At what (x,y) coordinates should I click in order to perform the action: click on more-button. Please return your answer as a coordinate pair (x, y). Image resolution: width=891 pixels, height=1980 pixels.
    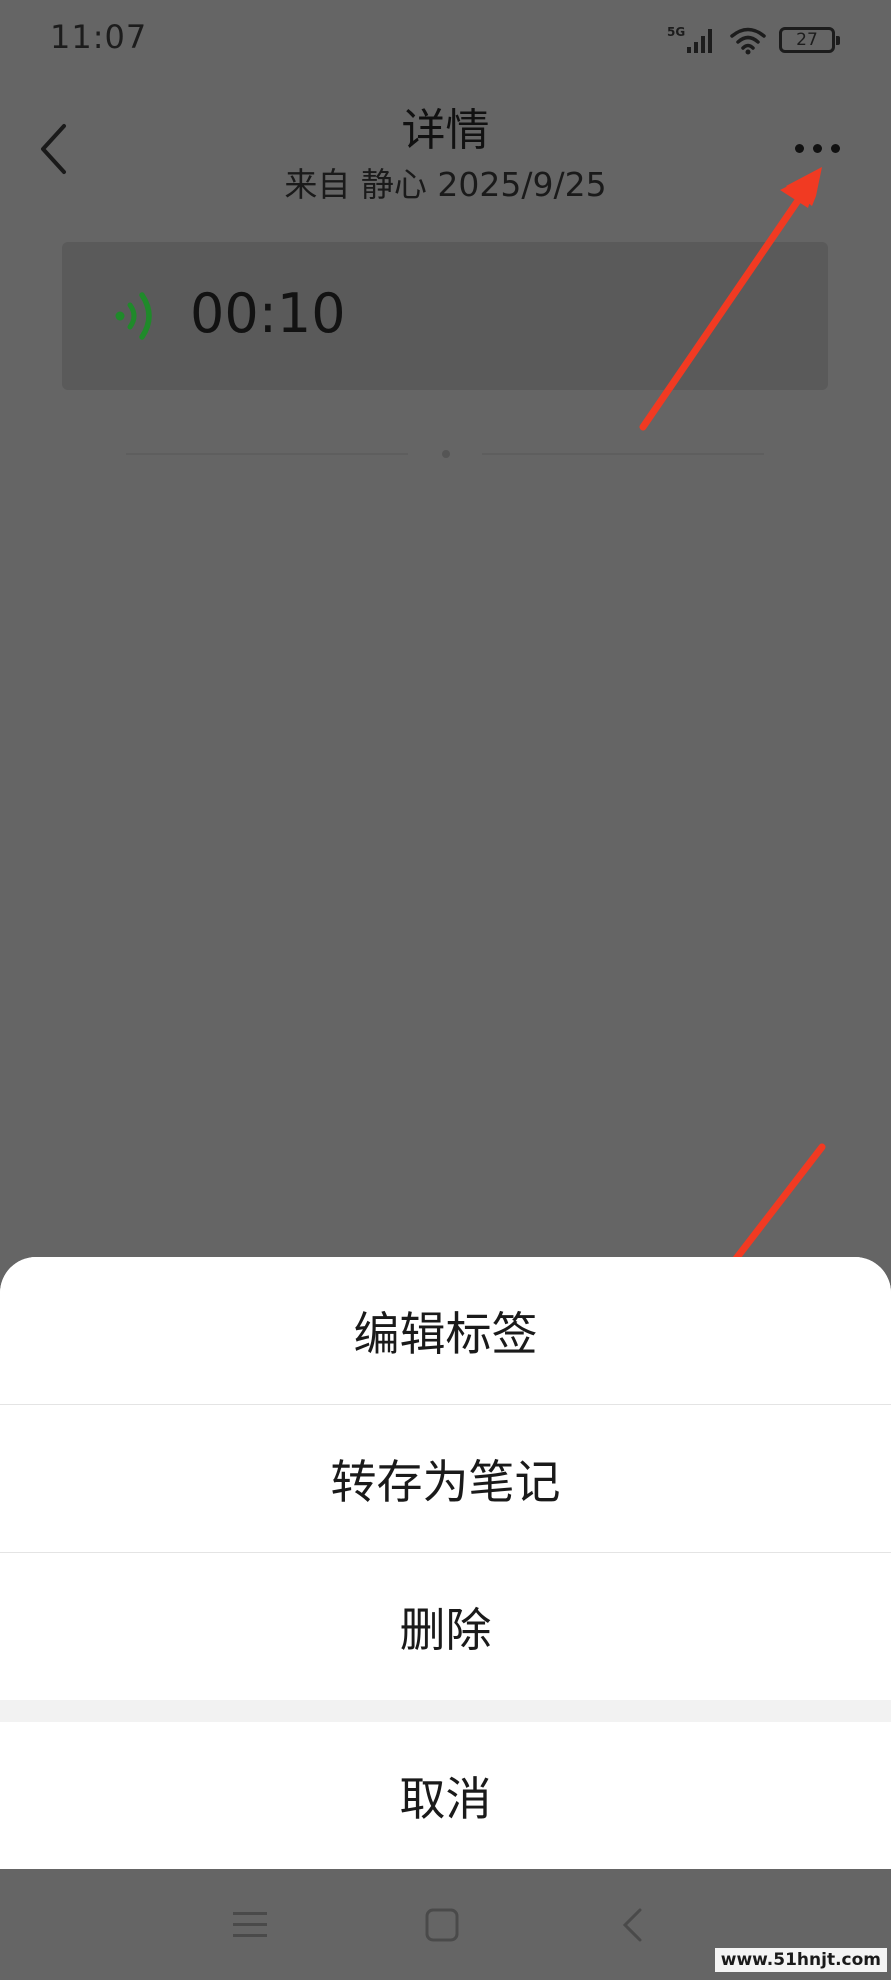
    Looking at the image, I should click on (817, 148).